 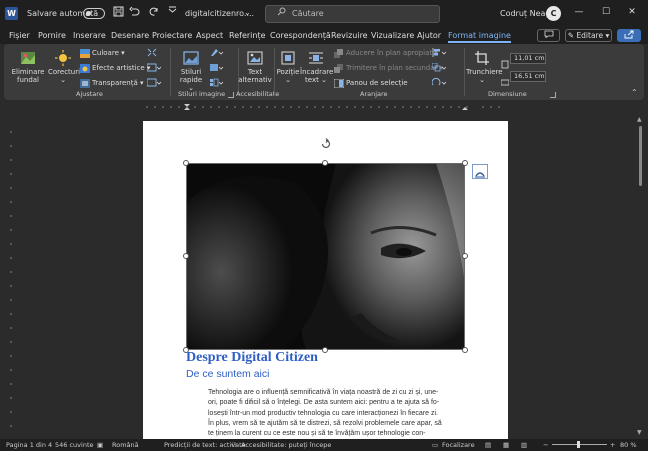 I want to click on width-input: 16,51 cm, so click(x=528, y=76).